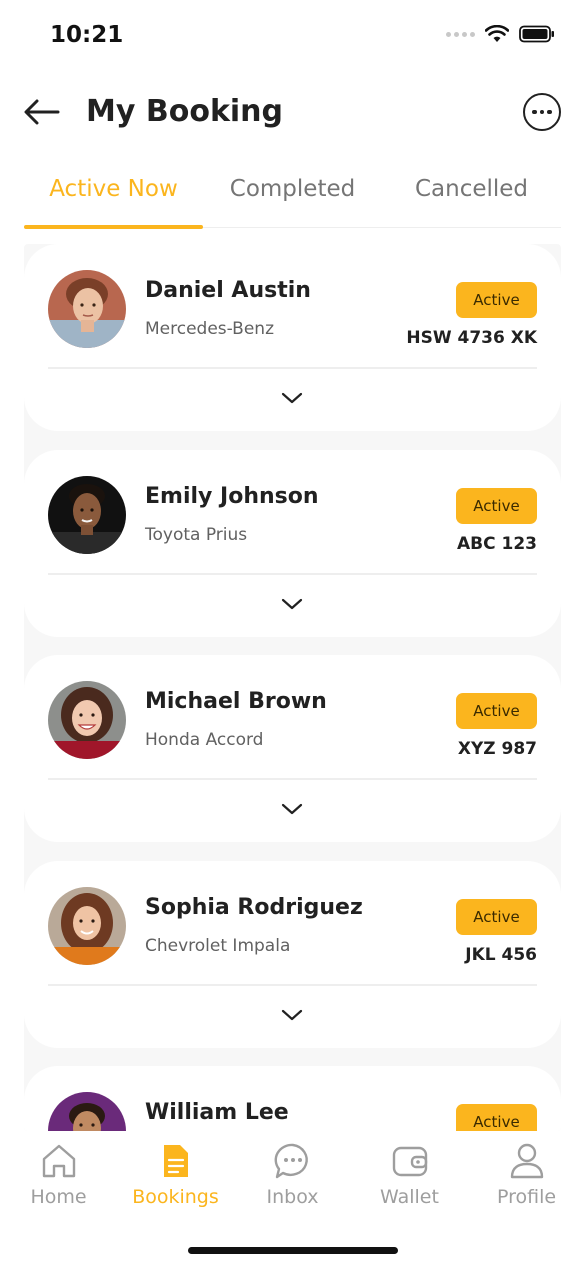 The image size is (585, 1266). What do you see at coordinates (236, 701) in the screenshot?
I see `driver-name: Michael Brown` at bounding box center [236, 701].